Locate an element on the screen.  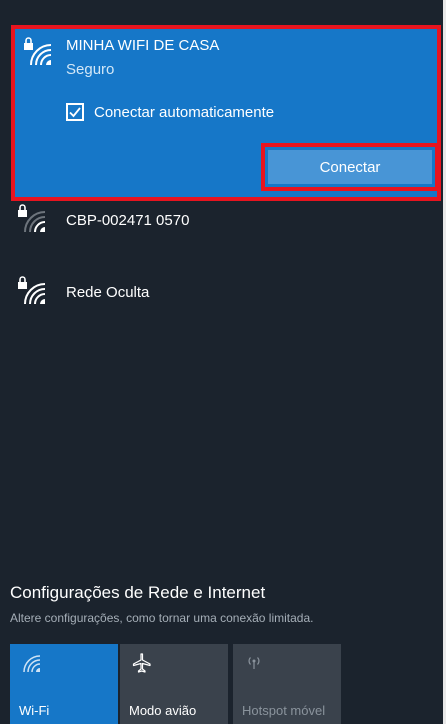
selected-network-ssid: MINHA WIFI DE CASA is located at coordinates (143, 45).